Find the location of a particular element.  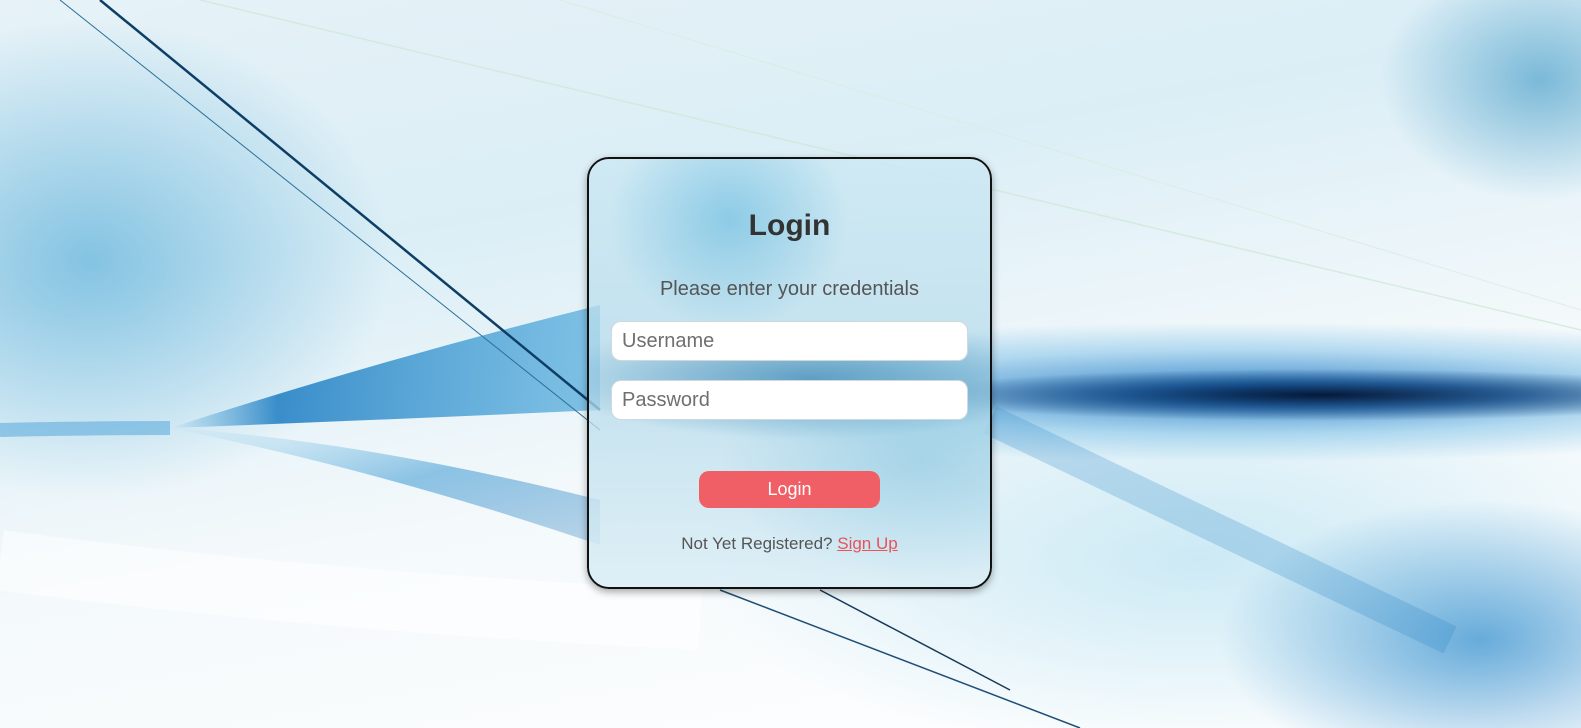

register-prompt: Not Yet Registered? Sign Up is located at coordinates (789, 544).